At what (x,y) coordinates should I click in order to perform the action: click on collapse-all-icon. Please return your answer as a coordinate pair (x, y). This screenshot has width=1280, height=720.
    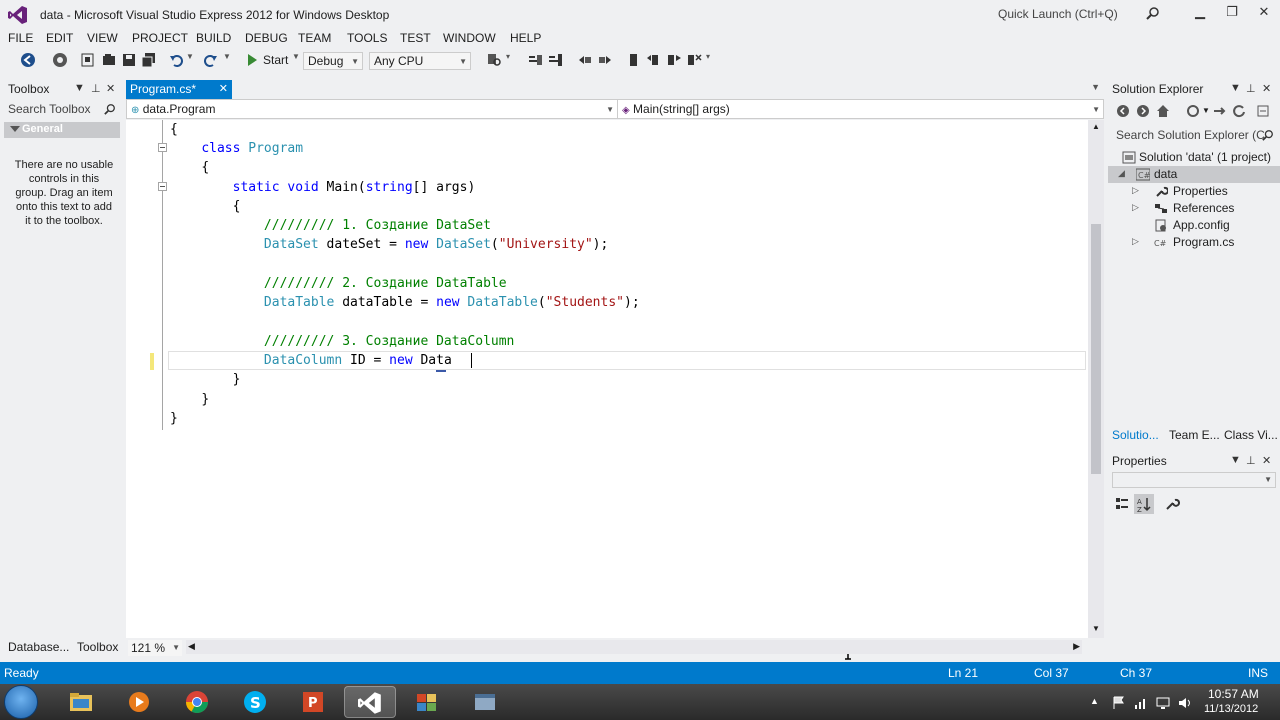
    Looking at the image, I should click on (1263, 111).